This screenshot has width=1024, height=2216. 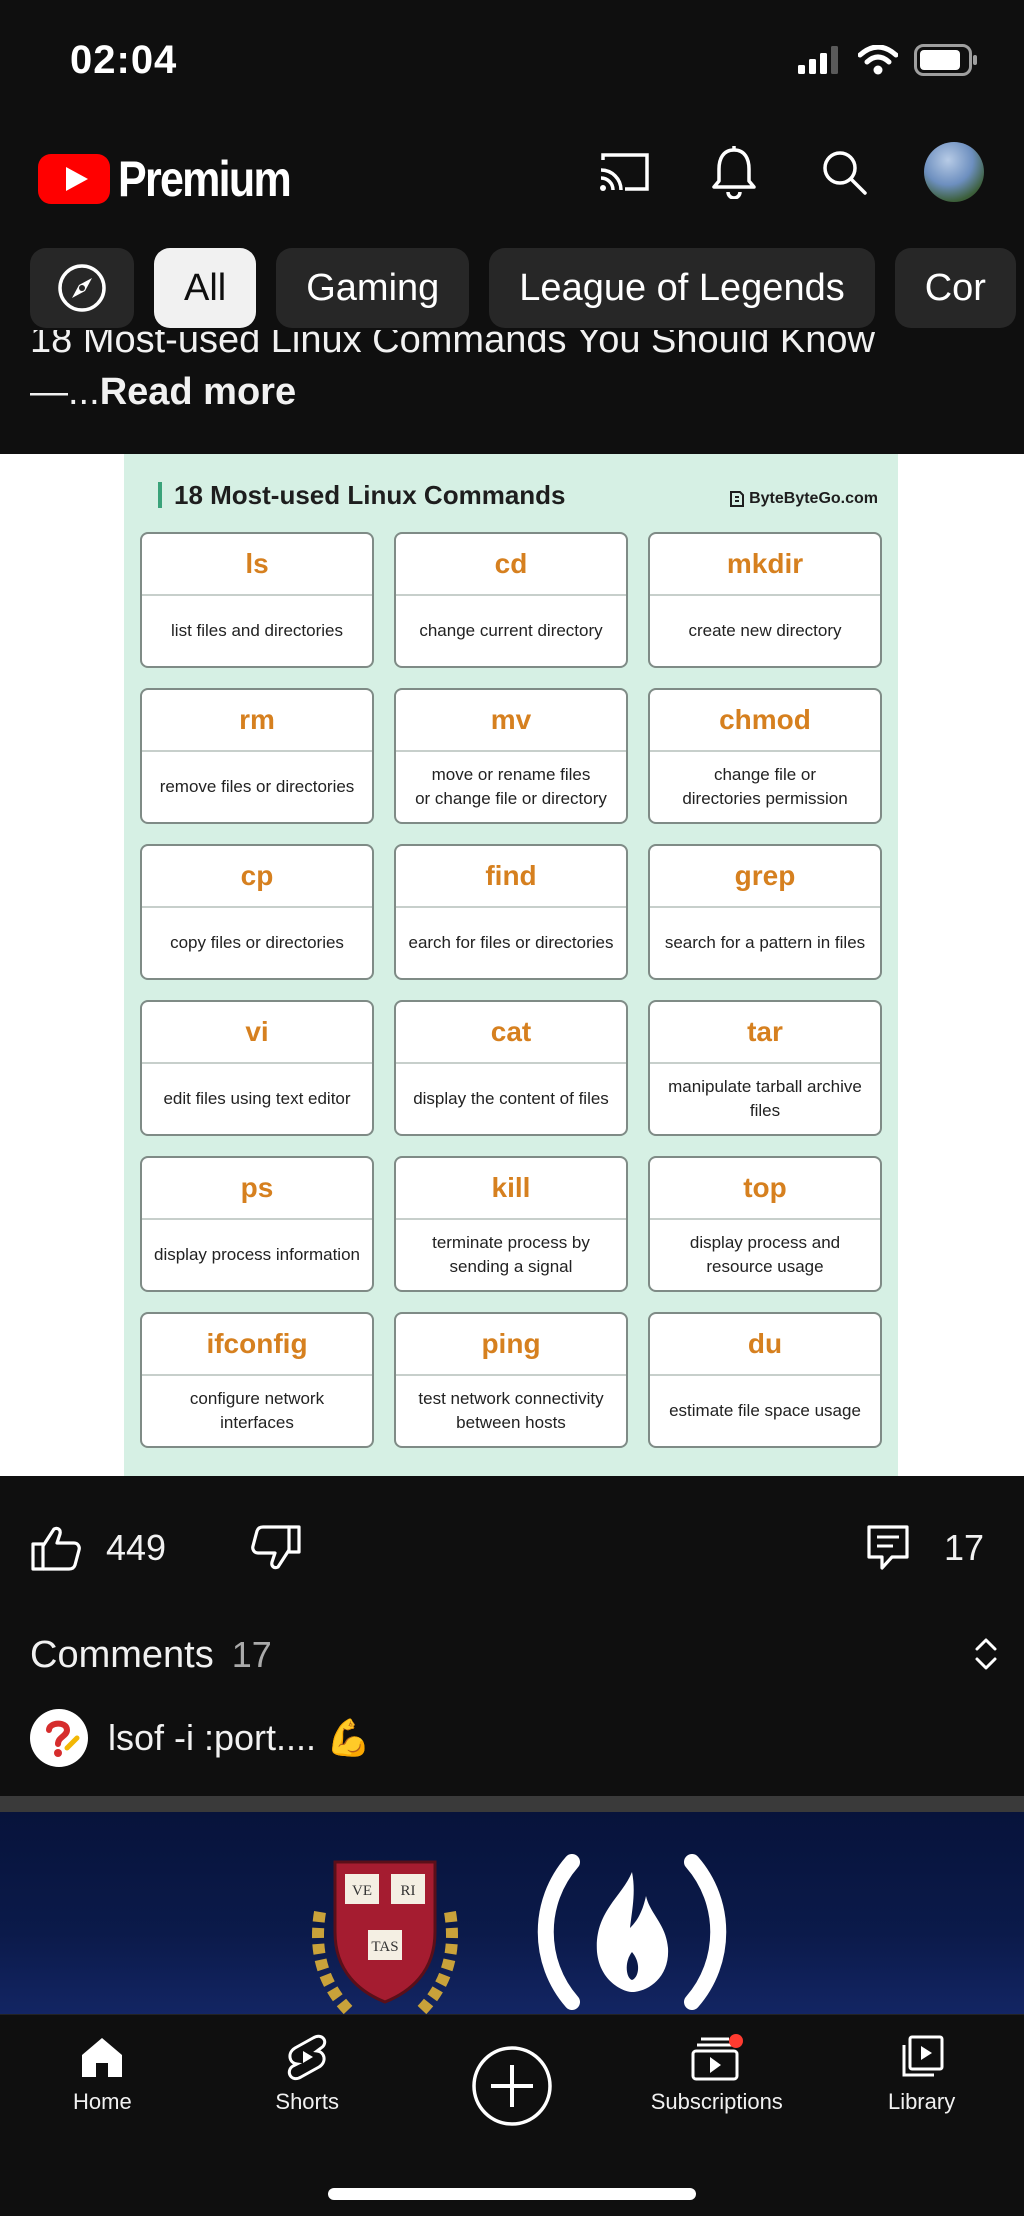 I want to click on notifications-button, so click(x=734, y=172).